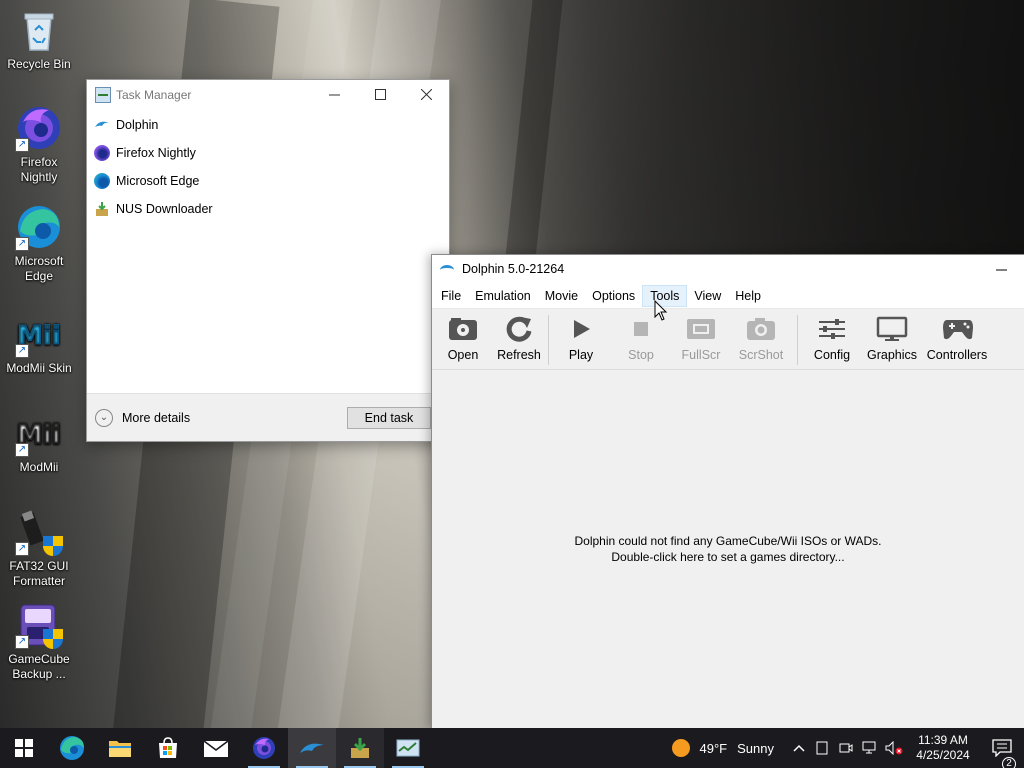 The image size is (1024, 768). Describe the element at coordinates (39, 368) in the screenshot. I see `desktop-icon-label: ModMii Skin` at that location.